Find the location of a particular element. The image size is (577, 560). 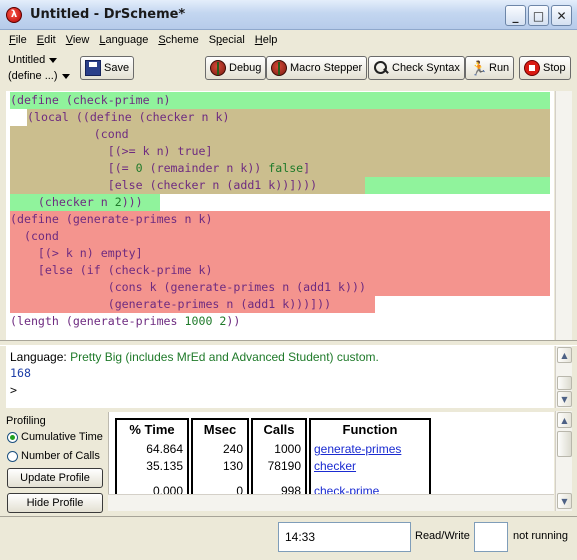

status-bar: 14:33 Read/Write not running is located at coordinates (288, 538).